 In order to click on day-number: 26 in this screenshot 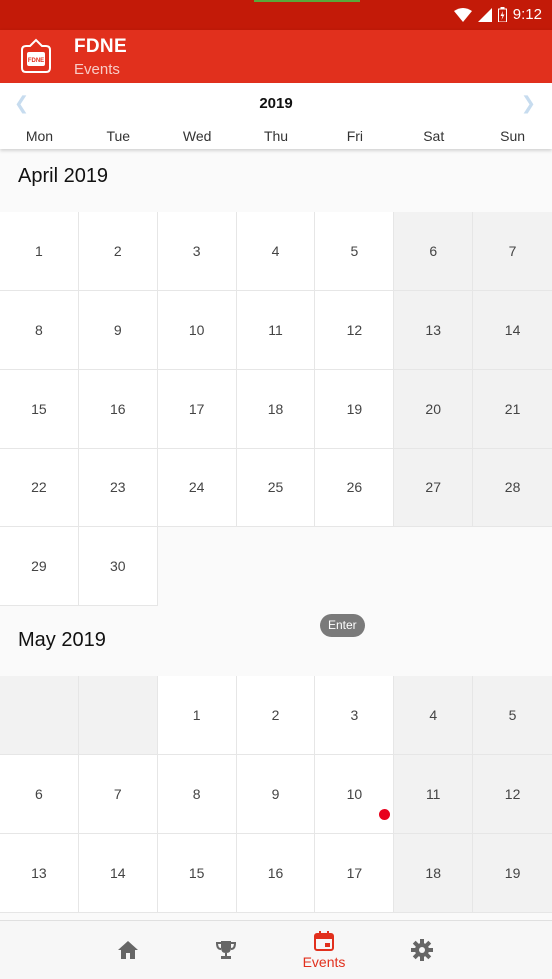, I will do `click(354, 487)`.